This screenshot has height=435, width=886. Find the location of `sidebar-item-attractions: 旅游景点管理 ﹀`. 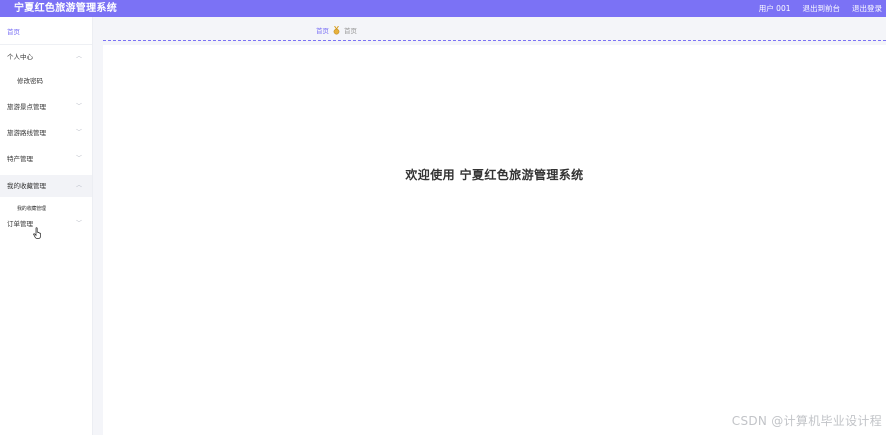

sidebar-item-attractions: 旅游景点管理 ﹀ is located at coordinates (46, 107).